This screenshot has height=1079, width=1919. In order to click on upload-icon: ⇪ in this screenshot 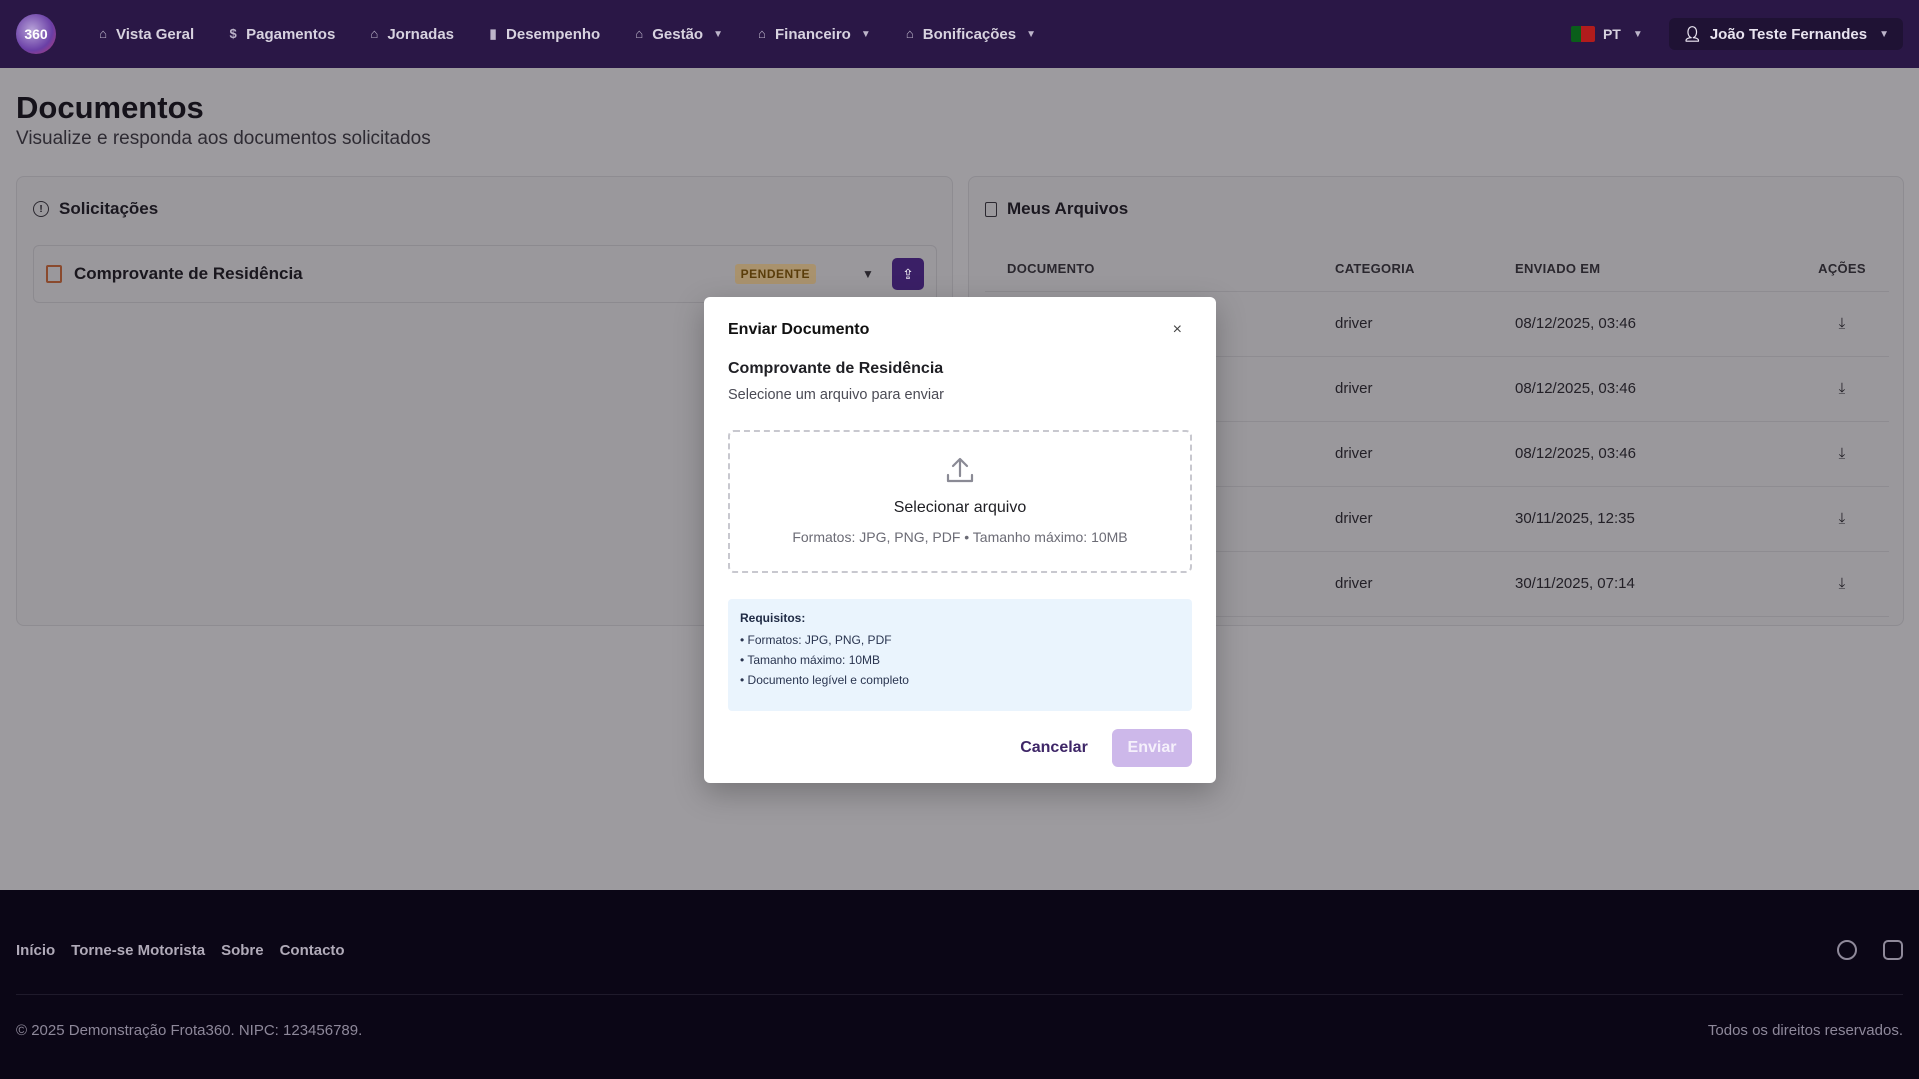, I will do `click(908, 273)`.